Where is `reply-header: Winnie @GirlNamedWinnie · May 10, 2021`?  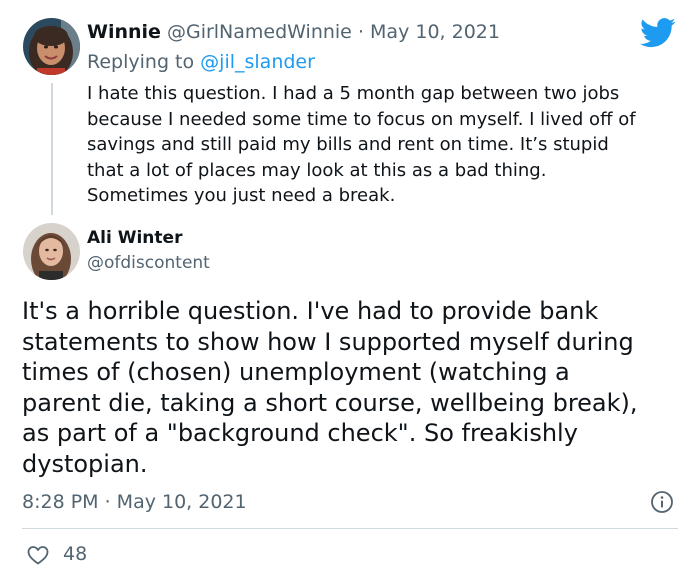 reply-header: Winnie @GirlNamedWinnie · May 10, 2021 is located at coordinates (293, 32).